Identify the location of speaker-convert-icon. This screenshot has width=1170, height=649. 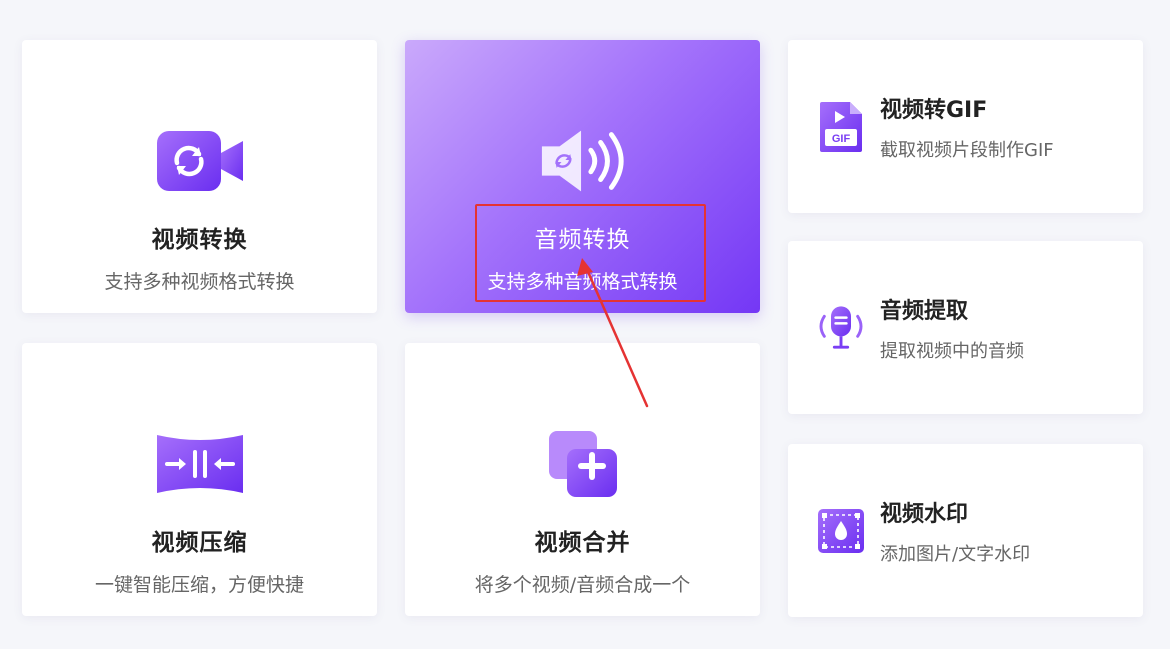
(583, 161).